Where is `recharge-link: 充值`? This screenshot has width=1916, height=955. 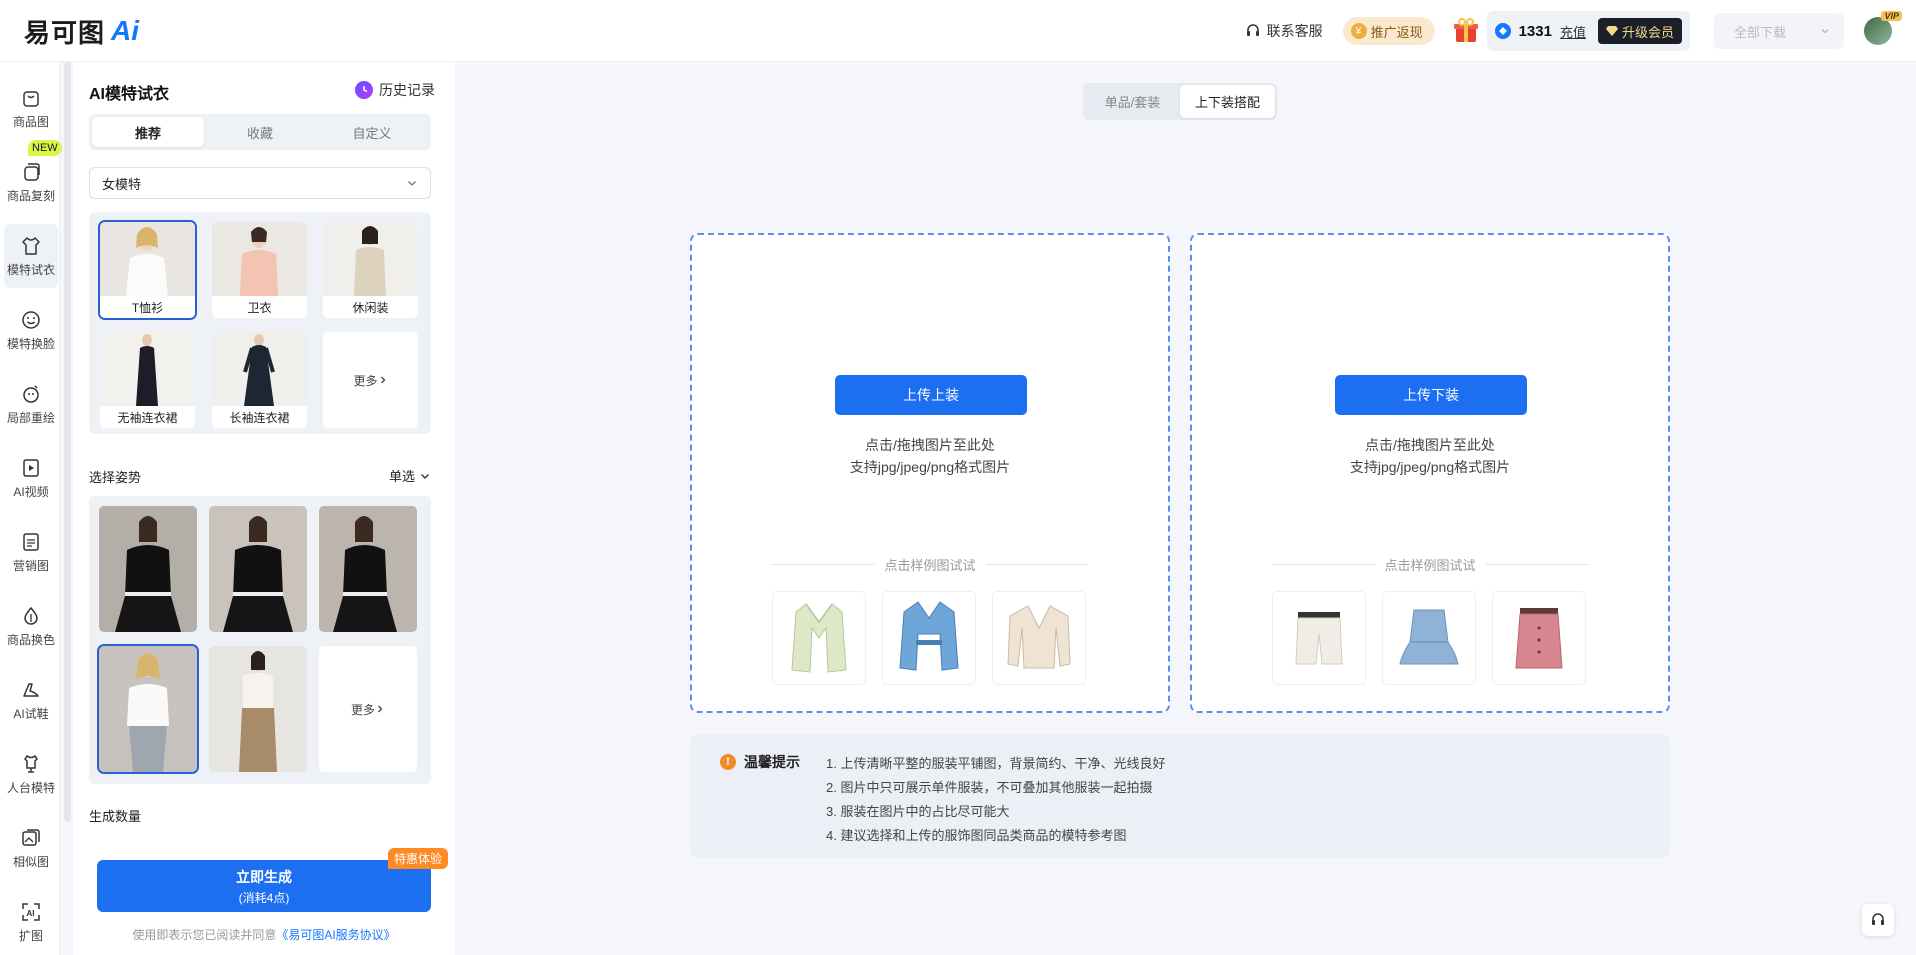 recharge-link: 充值 is located at coordinates (1573, 31).